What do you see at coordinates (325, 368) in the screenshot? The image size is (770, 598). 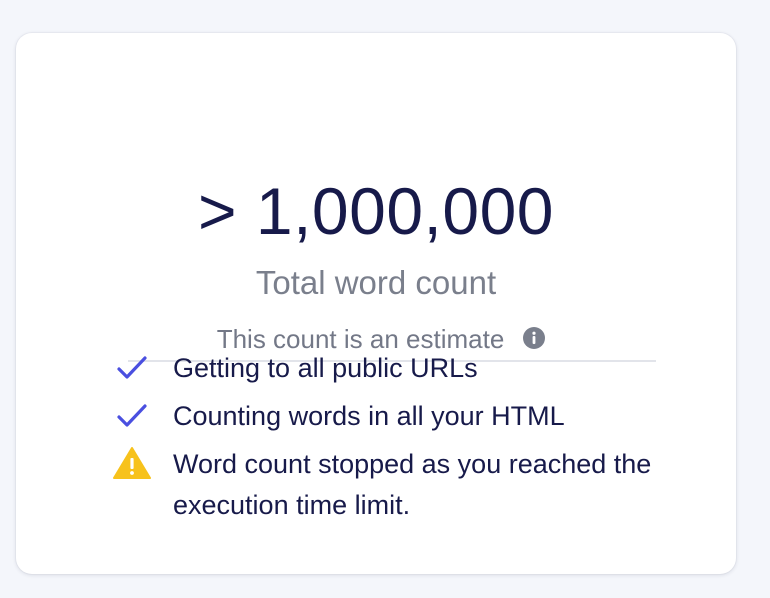 I see `status-text: Getting to all public URLs` at bounding box center [325, 368].